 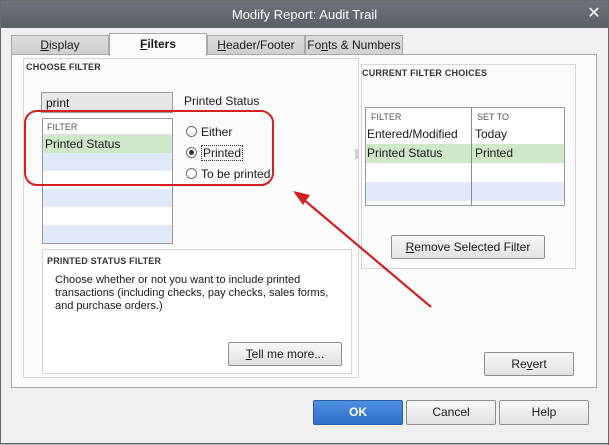 What do you see at coordinates (104, 261) in the screenshot?
I see `printed-status-filter-caption: PRINTED STATUS FILTER` at bounding box center [104, 261].